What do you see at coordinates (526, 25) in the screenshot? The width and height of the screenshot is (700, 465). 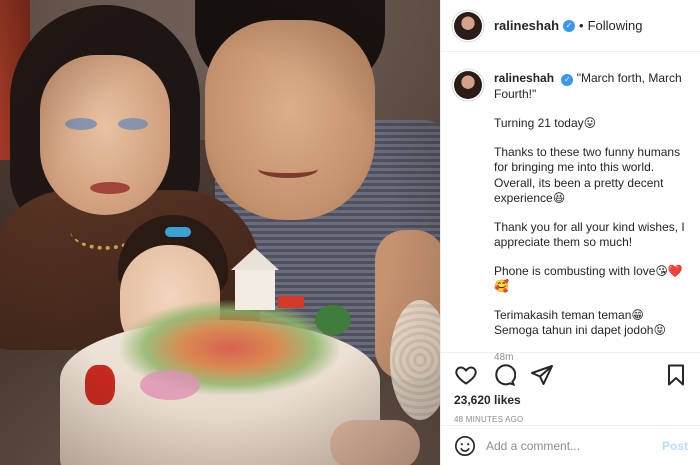 I see `post-username: ralineshah` at bounding box center [526, 25].